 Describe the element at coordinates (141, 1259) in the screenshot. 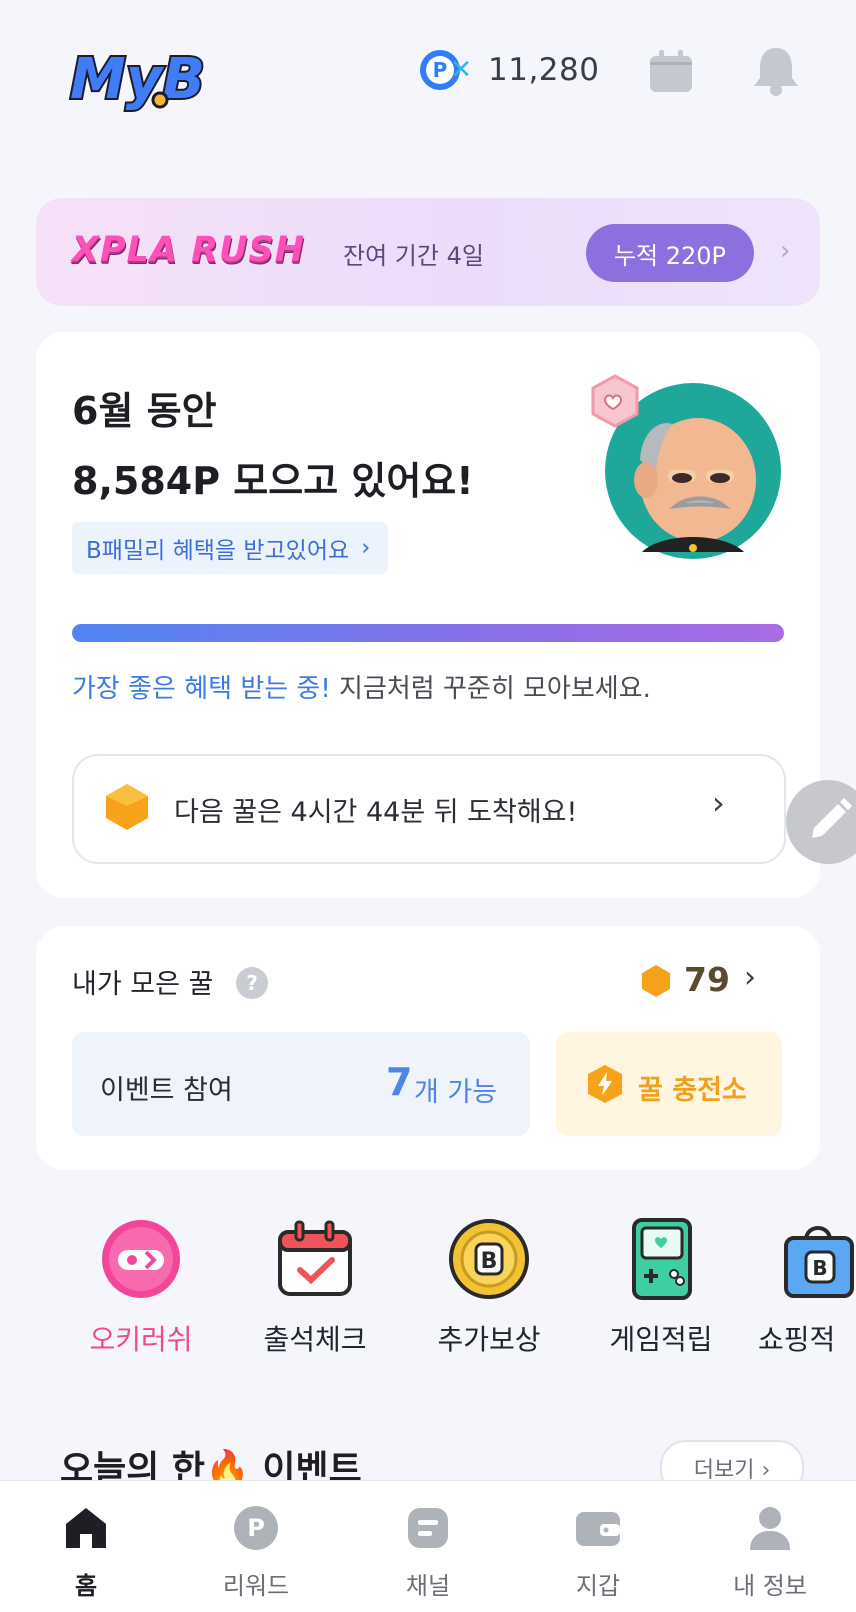

I see `okirush-icon` at that location.